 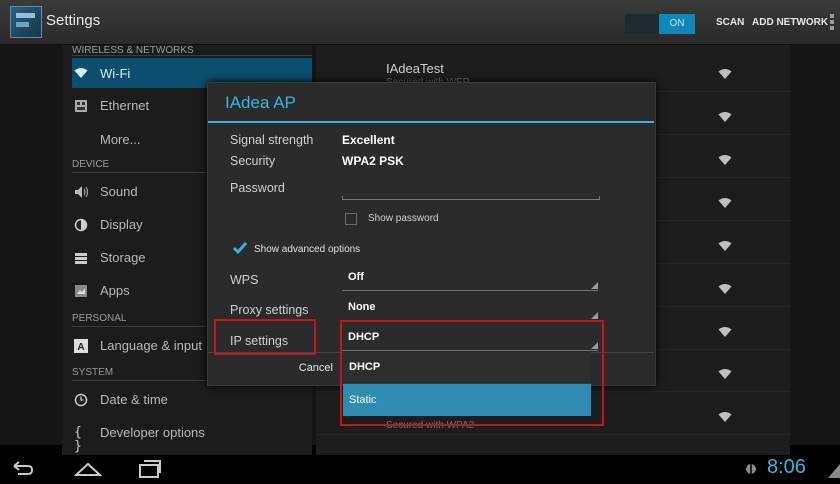 I want to click on cancel-button: Cancel, so click(x=273, y=368).